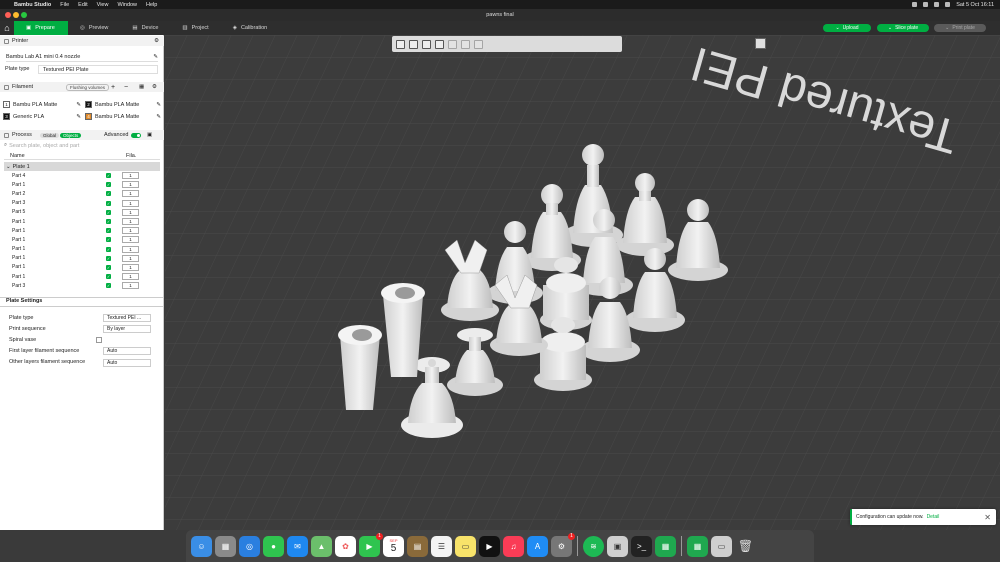 The width and height of the screenshot is (1000, 562). I want to click on home-icon: ⌂, so click(7, 28).